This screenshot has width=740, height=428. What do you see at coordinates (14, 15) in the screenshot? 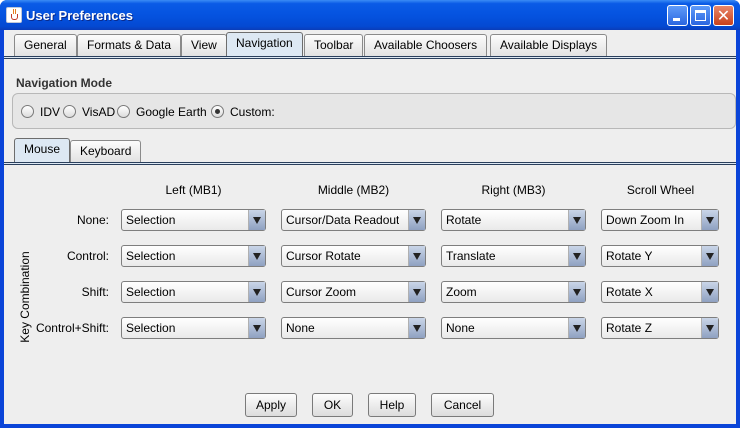
I see `java-cup-icon` at bounding box center [14, 15].